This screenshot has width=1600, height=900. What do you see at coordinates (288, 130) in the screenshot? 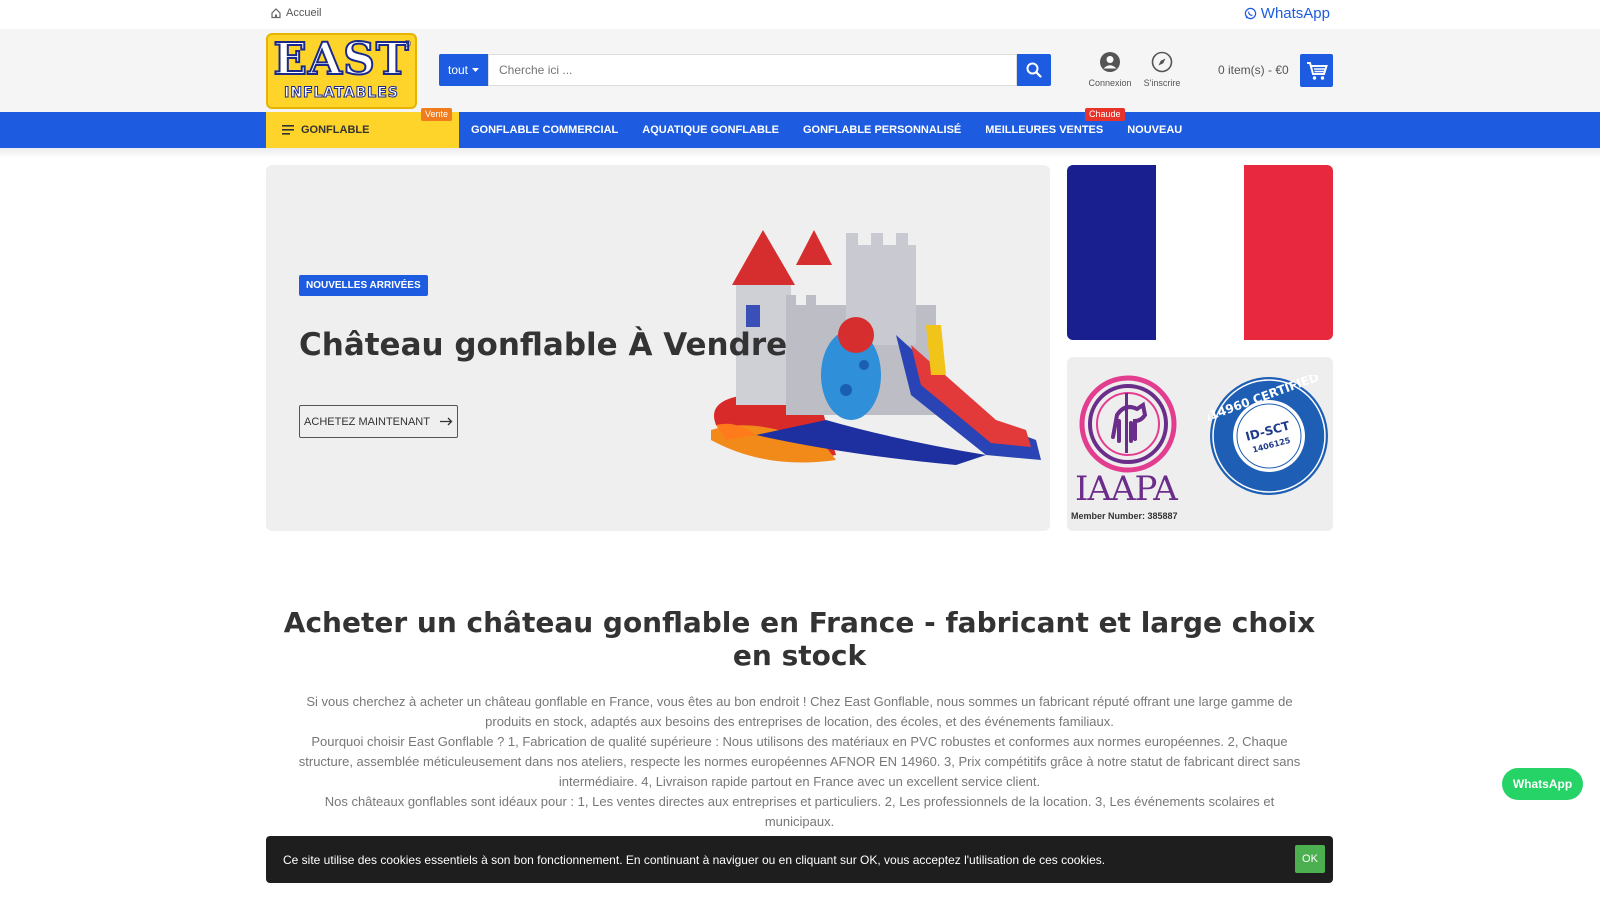
I see `menu-icon` at bounding box center [288, 130].